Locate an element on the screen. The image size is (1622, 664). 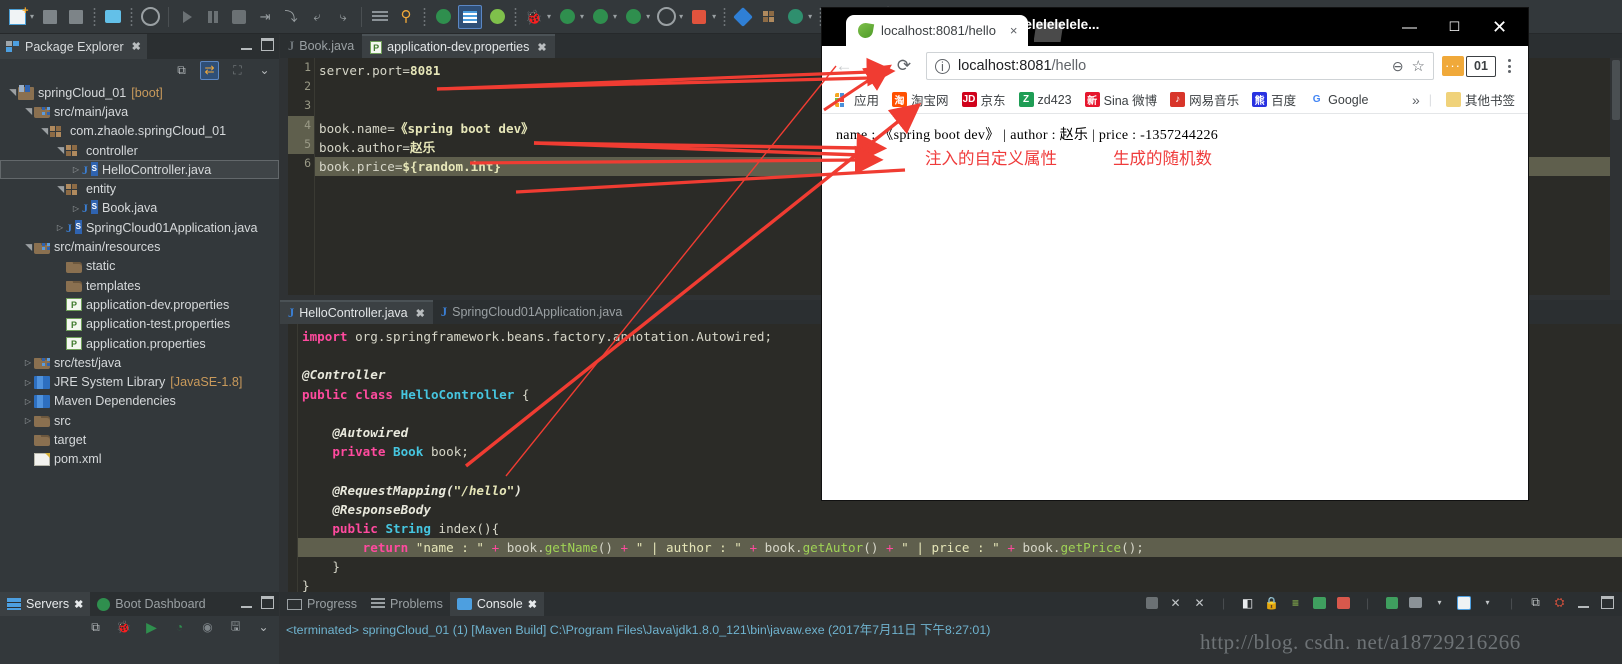
open-console-icon is located at coordinates (1343, 602).